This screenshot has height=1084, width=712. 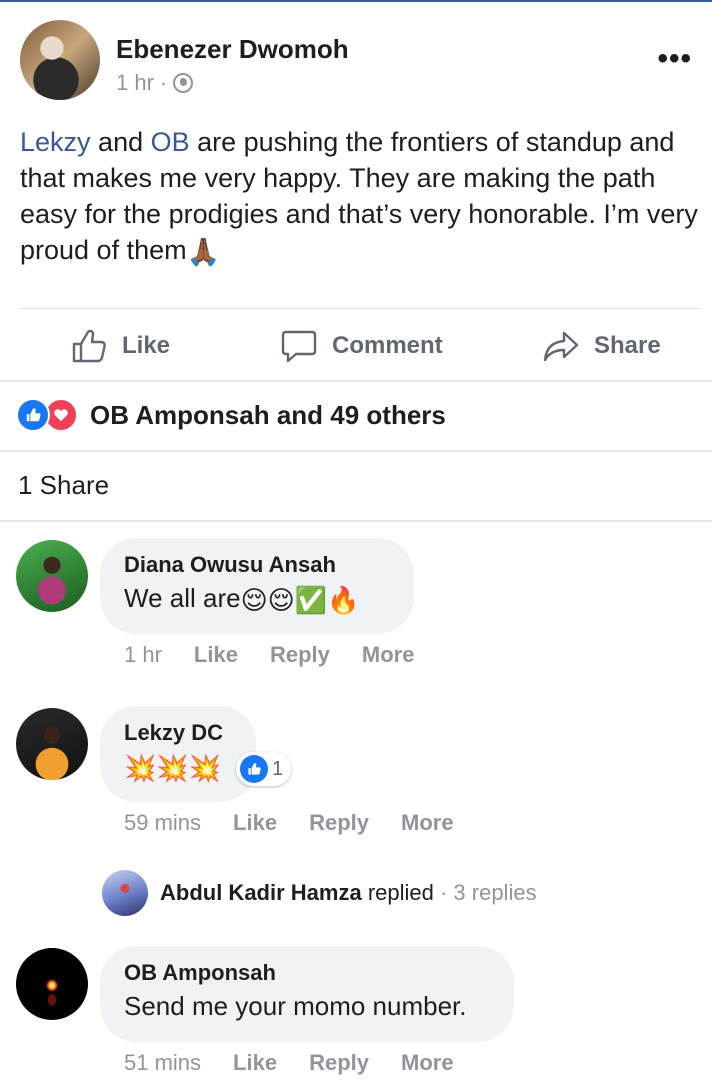 What do you see at coordinates (278, 768) in the screenshot?
I see `reaction-count: 1` at bounding box center [278, 768].